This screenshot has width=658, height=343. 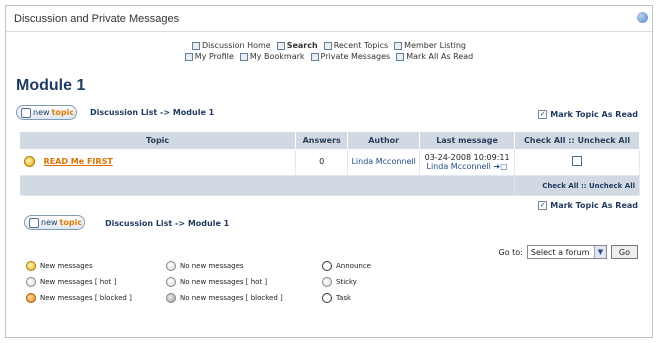 What do you see at coordinates (642, 17) in the screenshot?
I see `help-icon` at bounding box center [642, 17].